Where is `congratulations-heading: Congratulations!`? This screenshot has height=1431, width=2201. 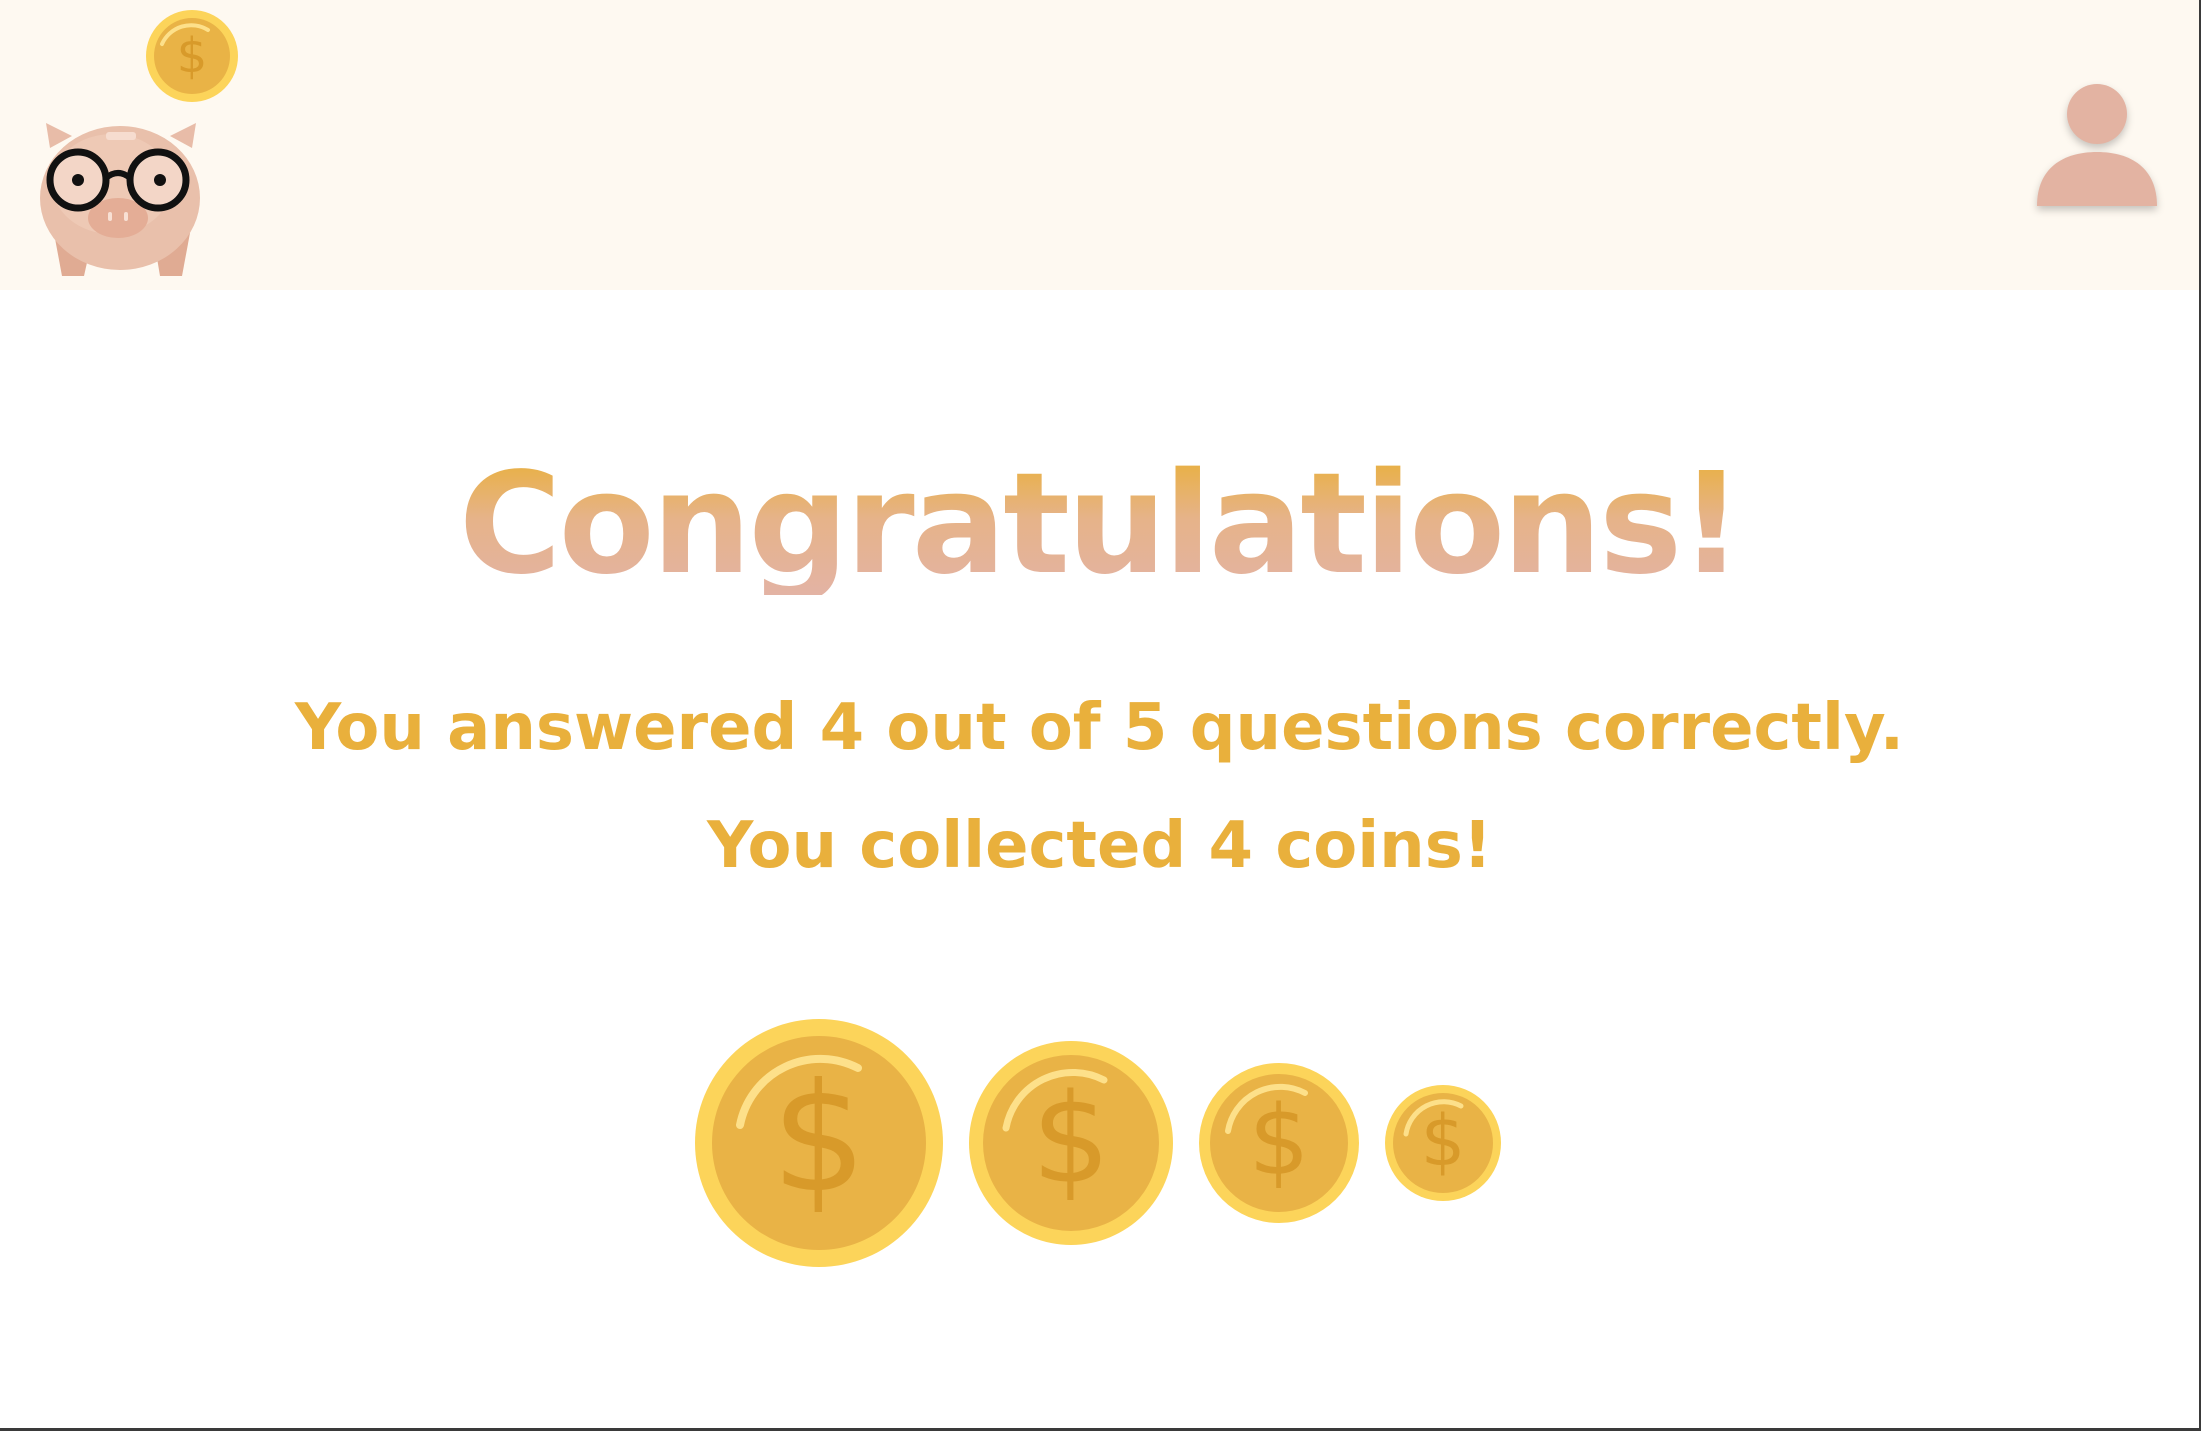 congratulations-heading: Congratulations! is located at coordinates (1099, 525).